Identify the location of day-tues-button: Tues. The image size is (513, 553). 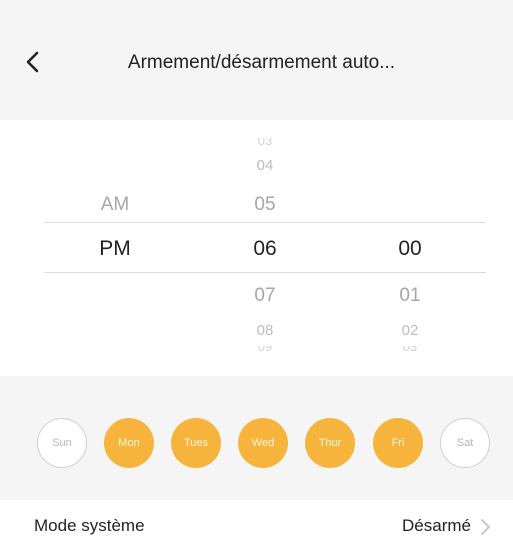
(196, 443).